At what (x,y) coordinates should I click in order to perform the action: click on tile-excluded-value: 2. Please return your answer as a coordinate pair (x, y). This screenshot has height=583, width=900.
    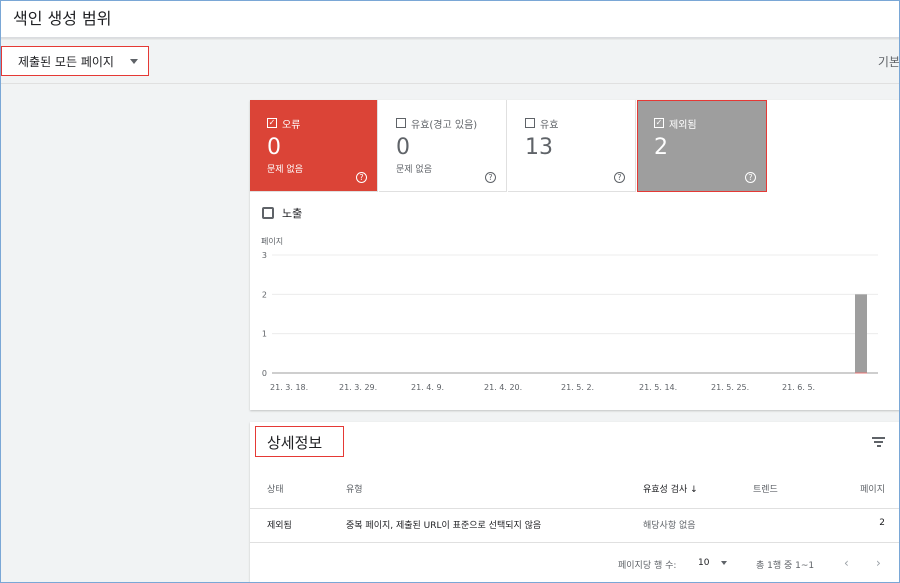
    Looking at the image, I should click on (661, 147).